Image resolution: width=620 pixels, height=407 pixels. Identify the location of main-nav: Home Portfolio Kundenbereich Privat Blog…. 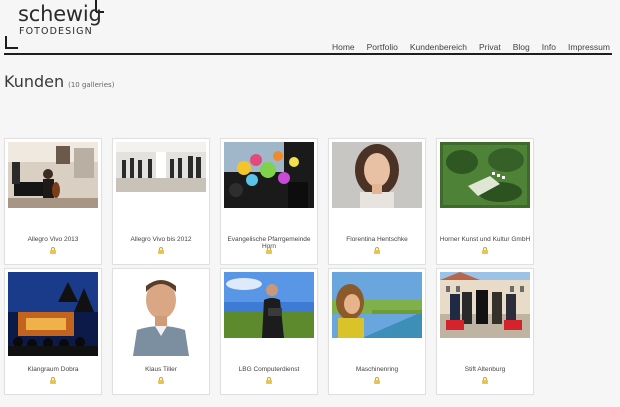
(471, 47).